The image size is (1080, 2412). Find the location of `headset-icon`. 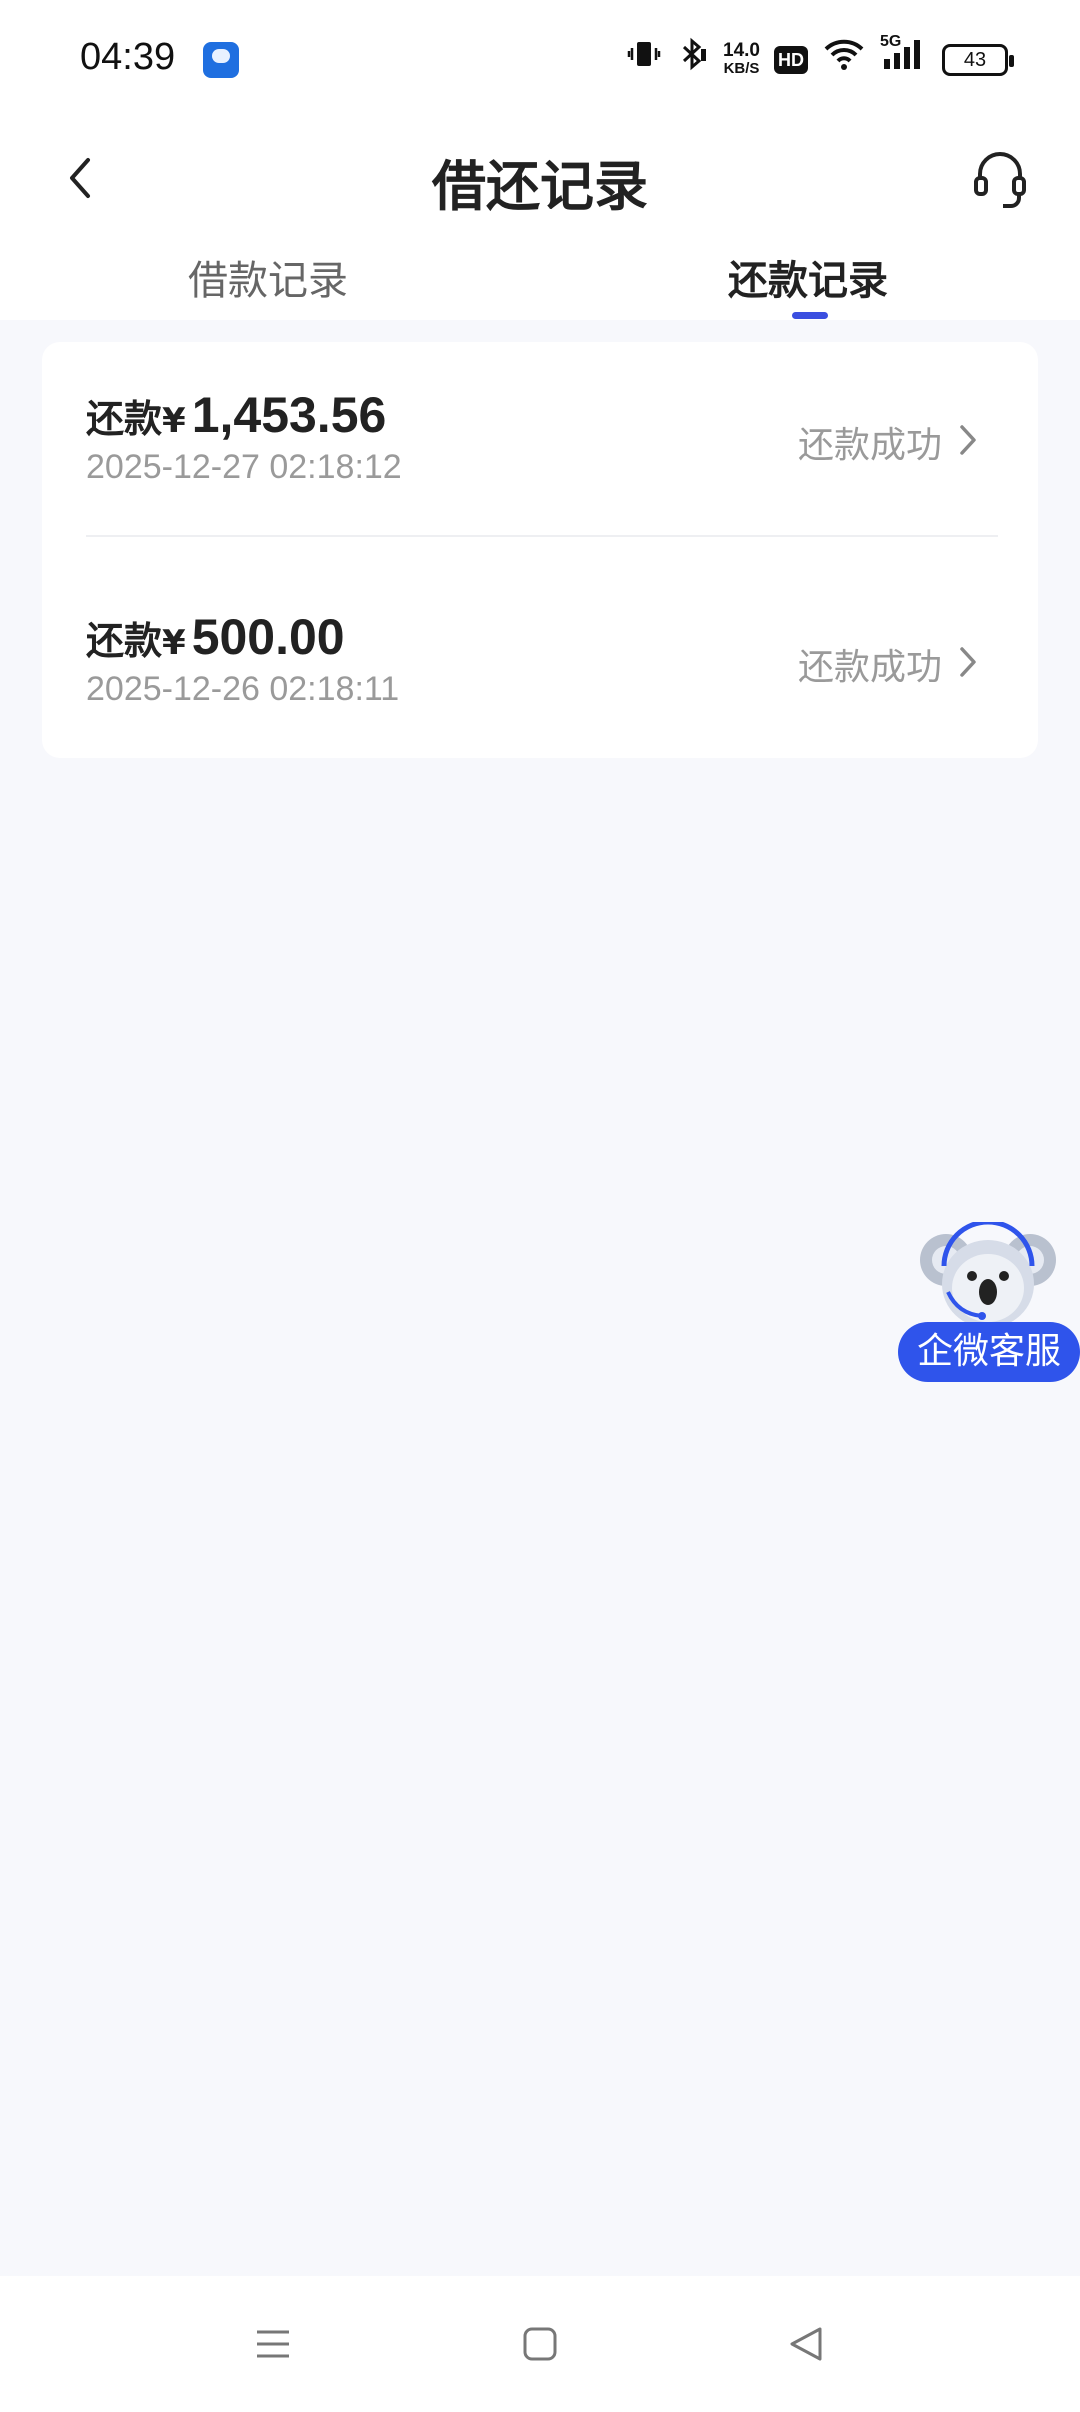

headset-icon is located at coordinates (1000, 180).